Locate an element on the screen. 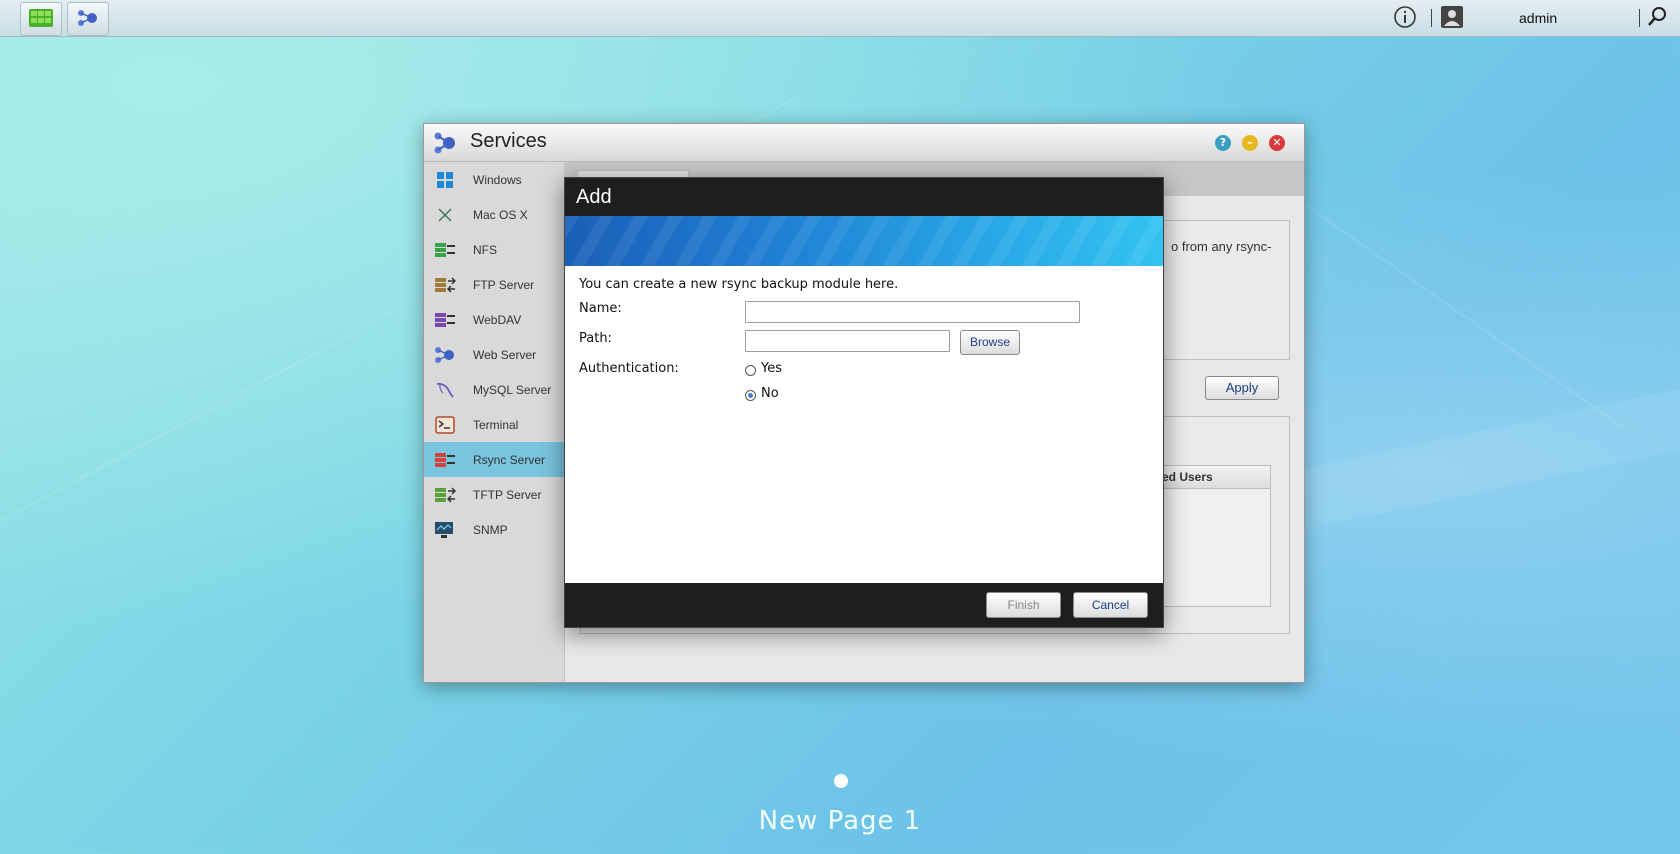 The height and width of the screenshot is (854, 1680). help-button: ? is located at coordinates (1223, 143).